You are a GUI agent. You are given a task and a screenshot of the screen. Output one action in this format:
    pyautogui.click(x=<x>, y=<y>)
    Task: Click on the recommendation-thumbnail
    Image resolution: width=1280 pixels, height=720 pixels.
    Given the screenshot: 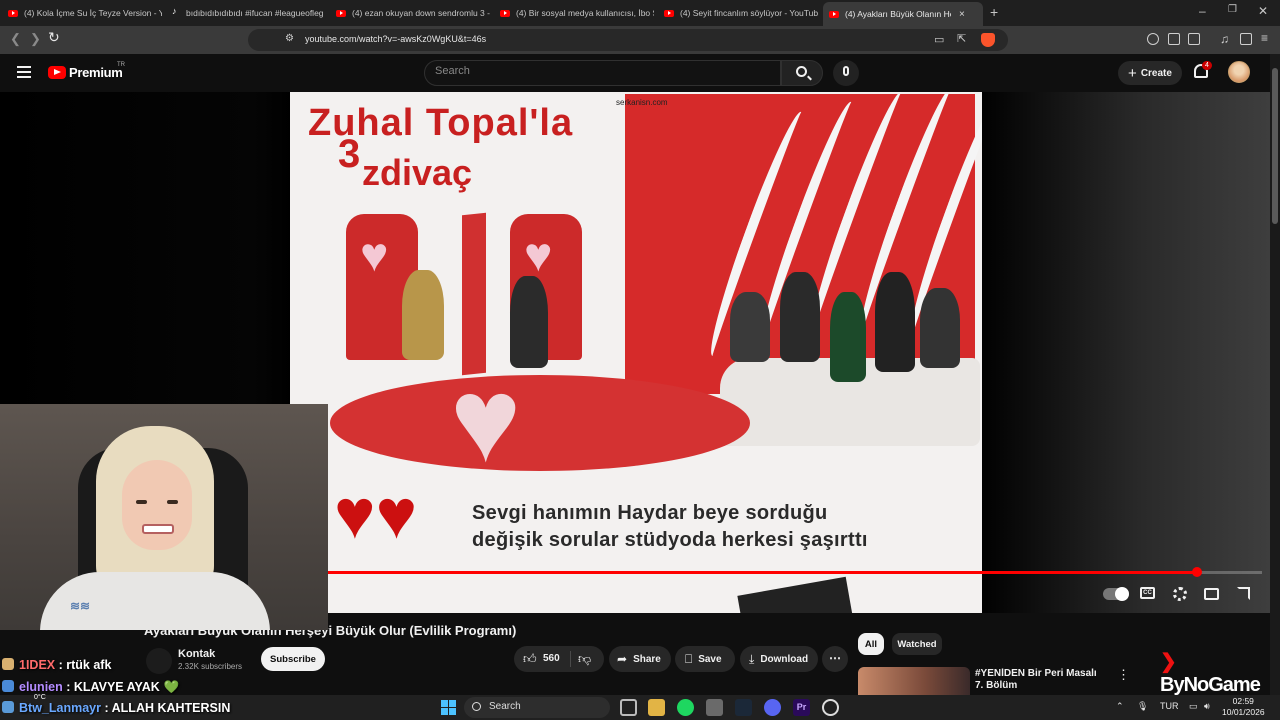 What is the action you would take?
    pyautogui.click(x=914, y=681)
    